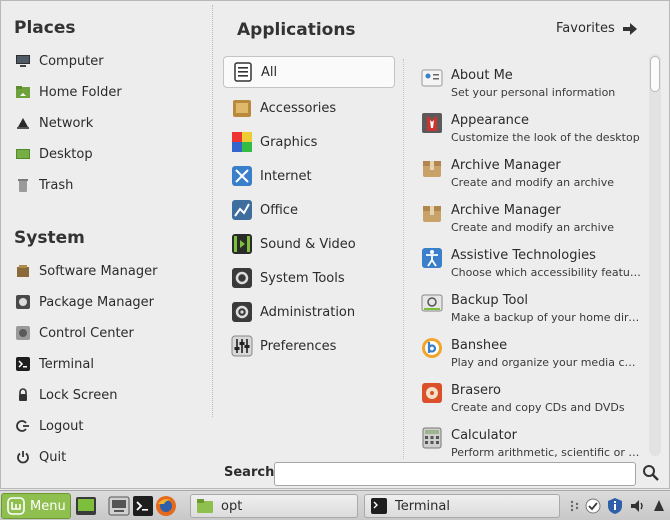  I want to click on category-label: Internet, so click(286, 176).